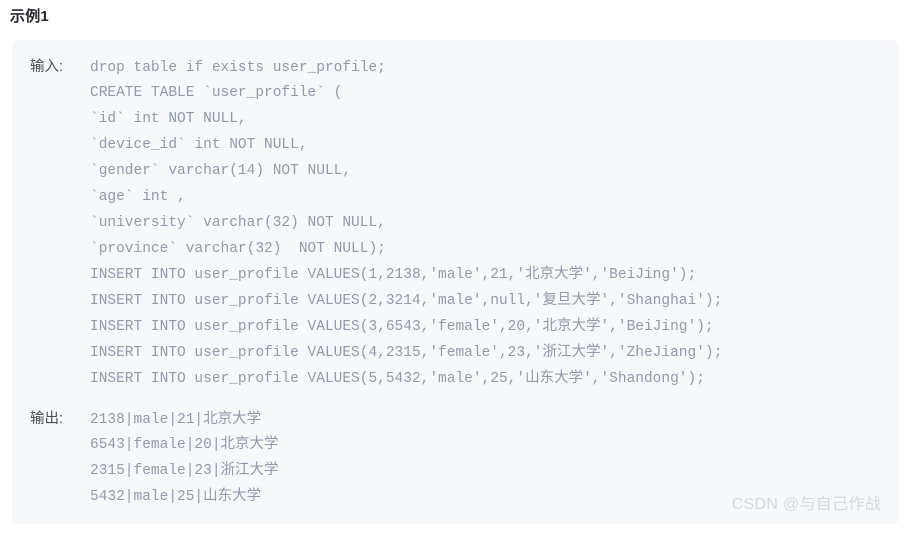  I want to click on input-code-line: `id` int NOT NULL,, so click(168, 119).